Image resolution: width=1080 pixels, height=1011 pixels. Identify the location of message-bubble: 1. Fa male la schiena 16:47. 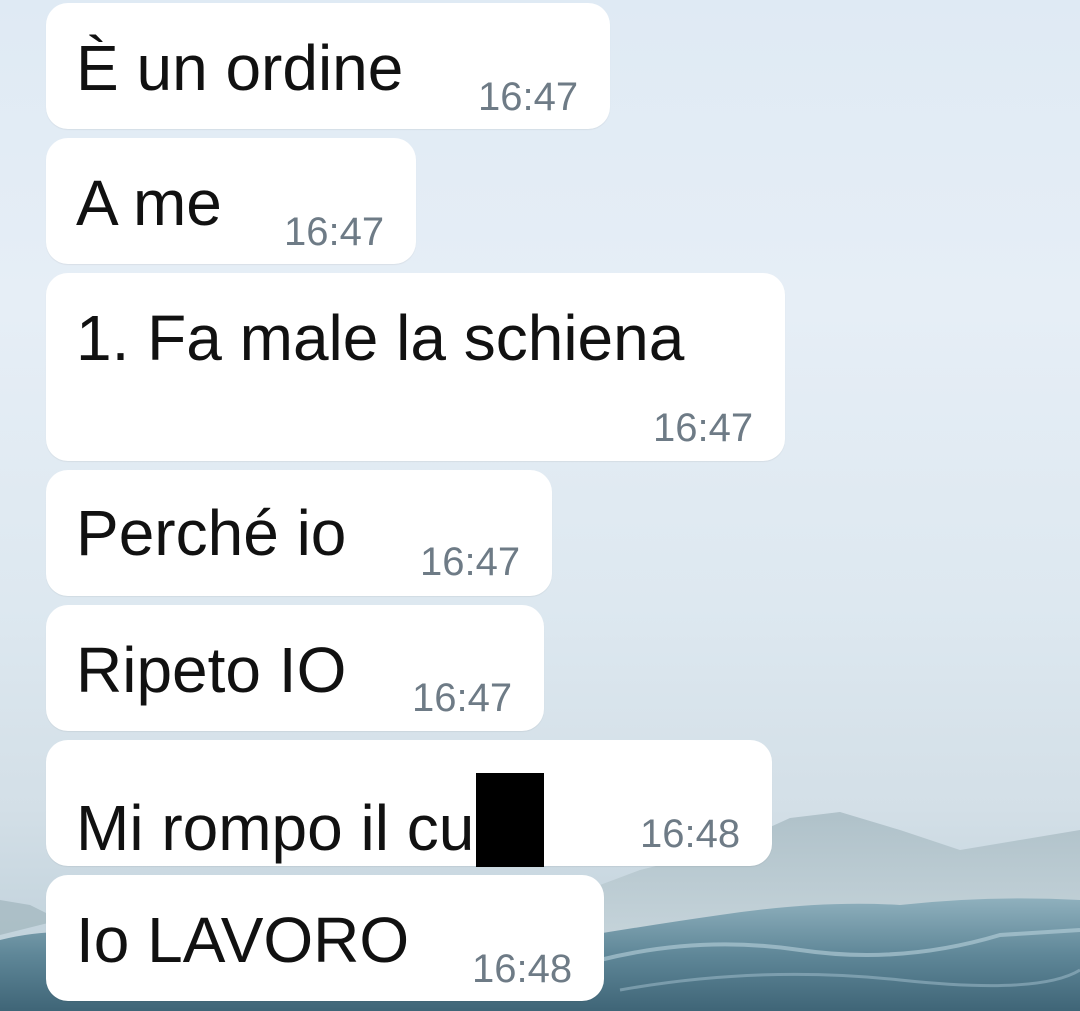
(415, 367).